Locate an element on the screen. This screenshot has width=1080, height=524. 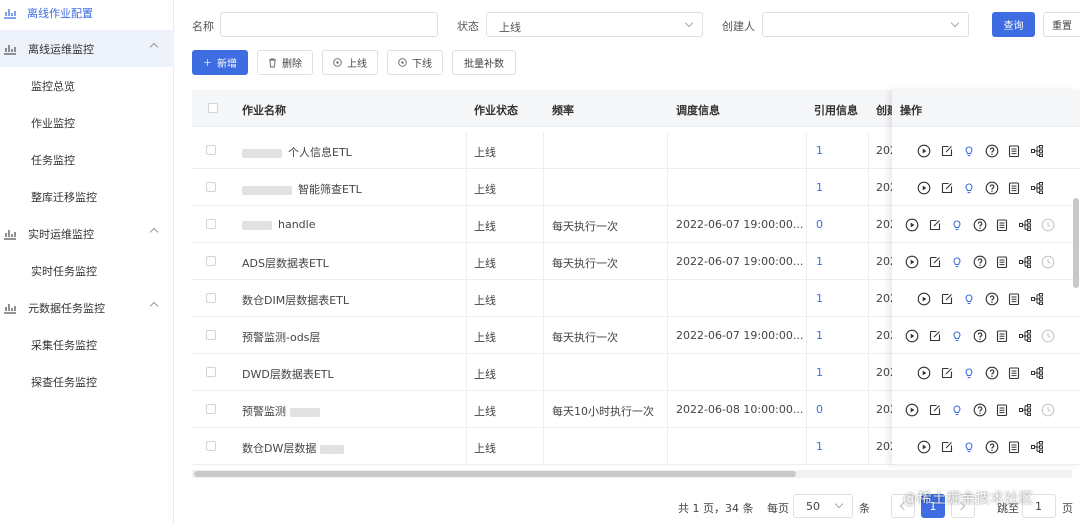
job-name-cell: handle is located at coordinates (279, 224).